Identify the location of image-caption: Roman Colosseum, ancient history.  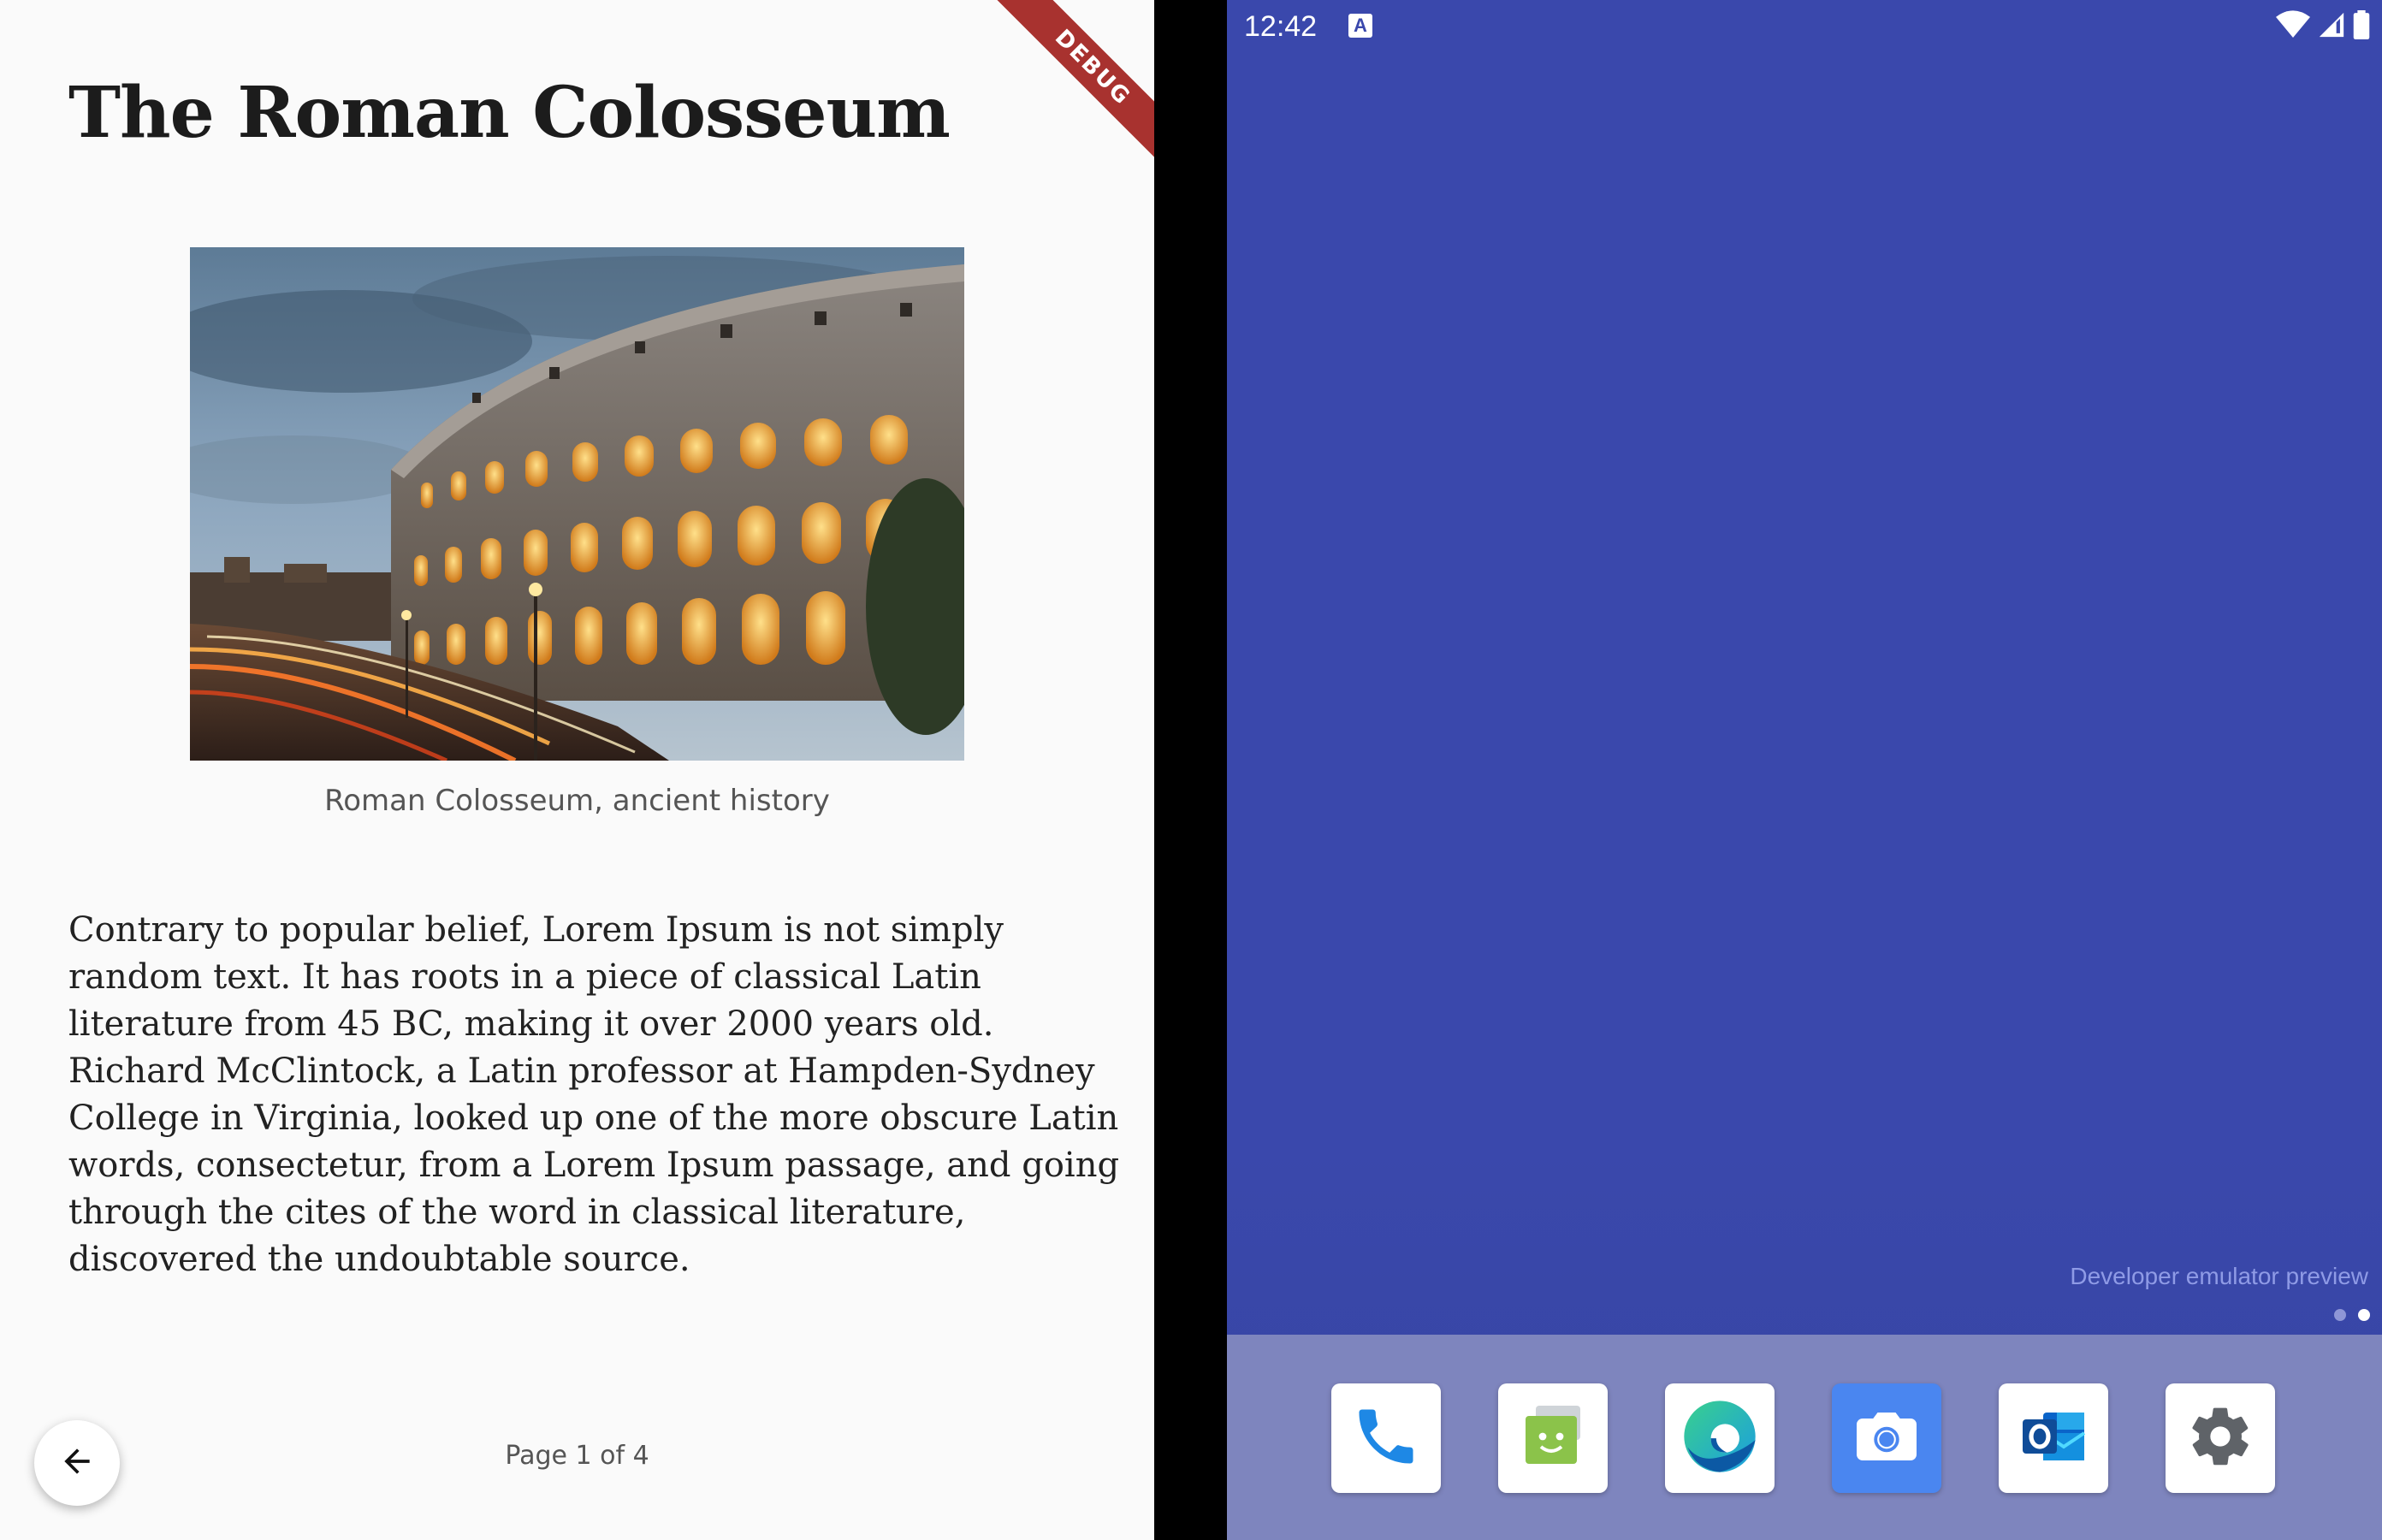
(577, 801).